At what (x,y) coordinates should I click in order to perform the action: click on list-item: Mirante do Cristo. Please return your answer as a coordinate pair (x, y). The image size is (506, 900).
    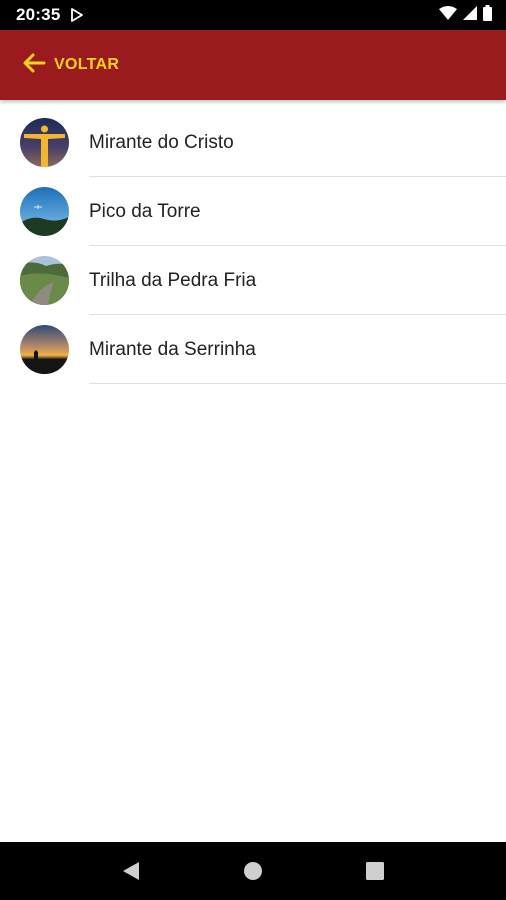
    Looking at the image, I should click on (253, 142).